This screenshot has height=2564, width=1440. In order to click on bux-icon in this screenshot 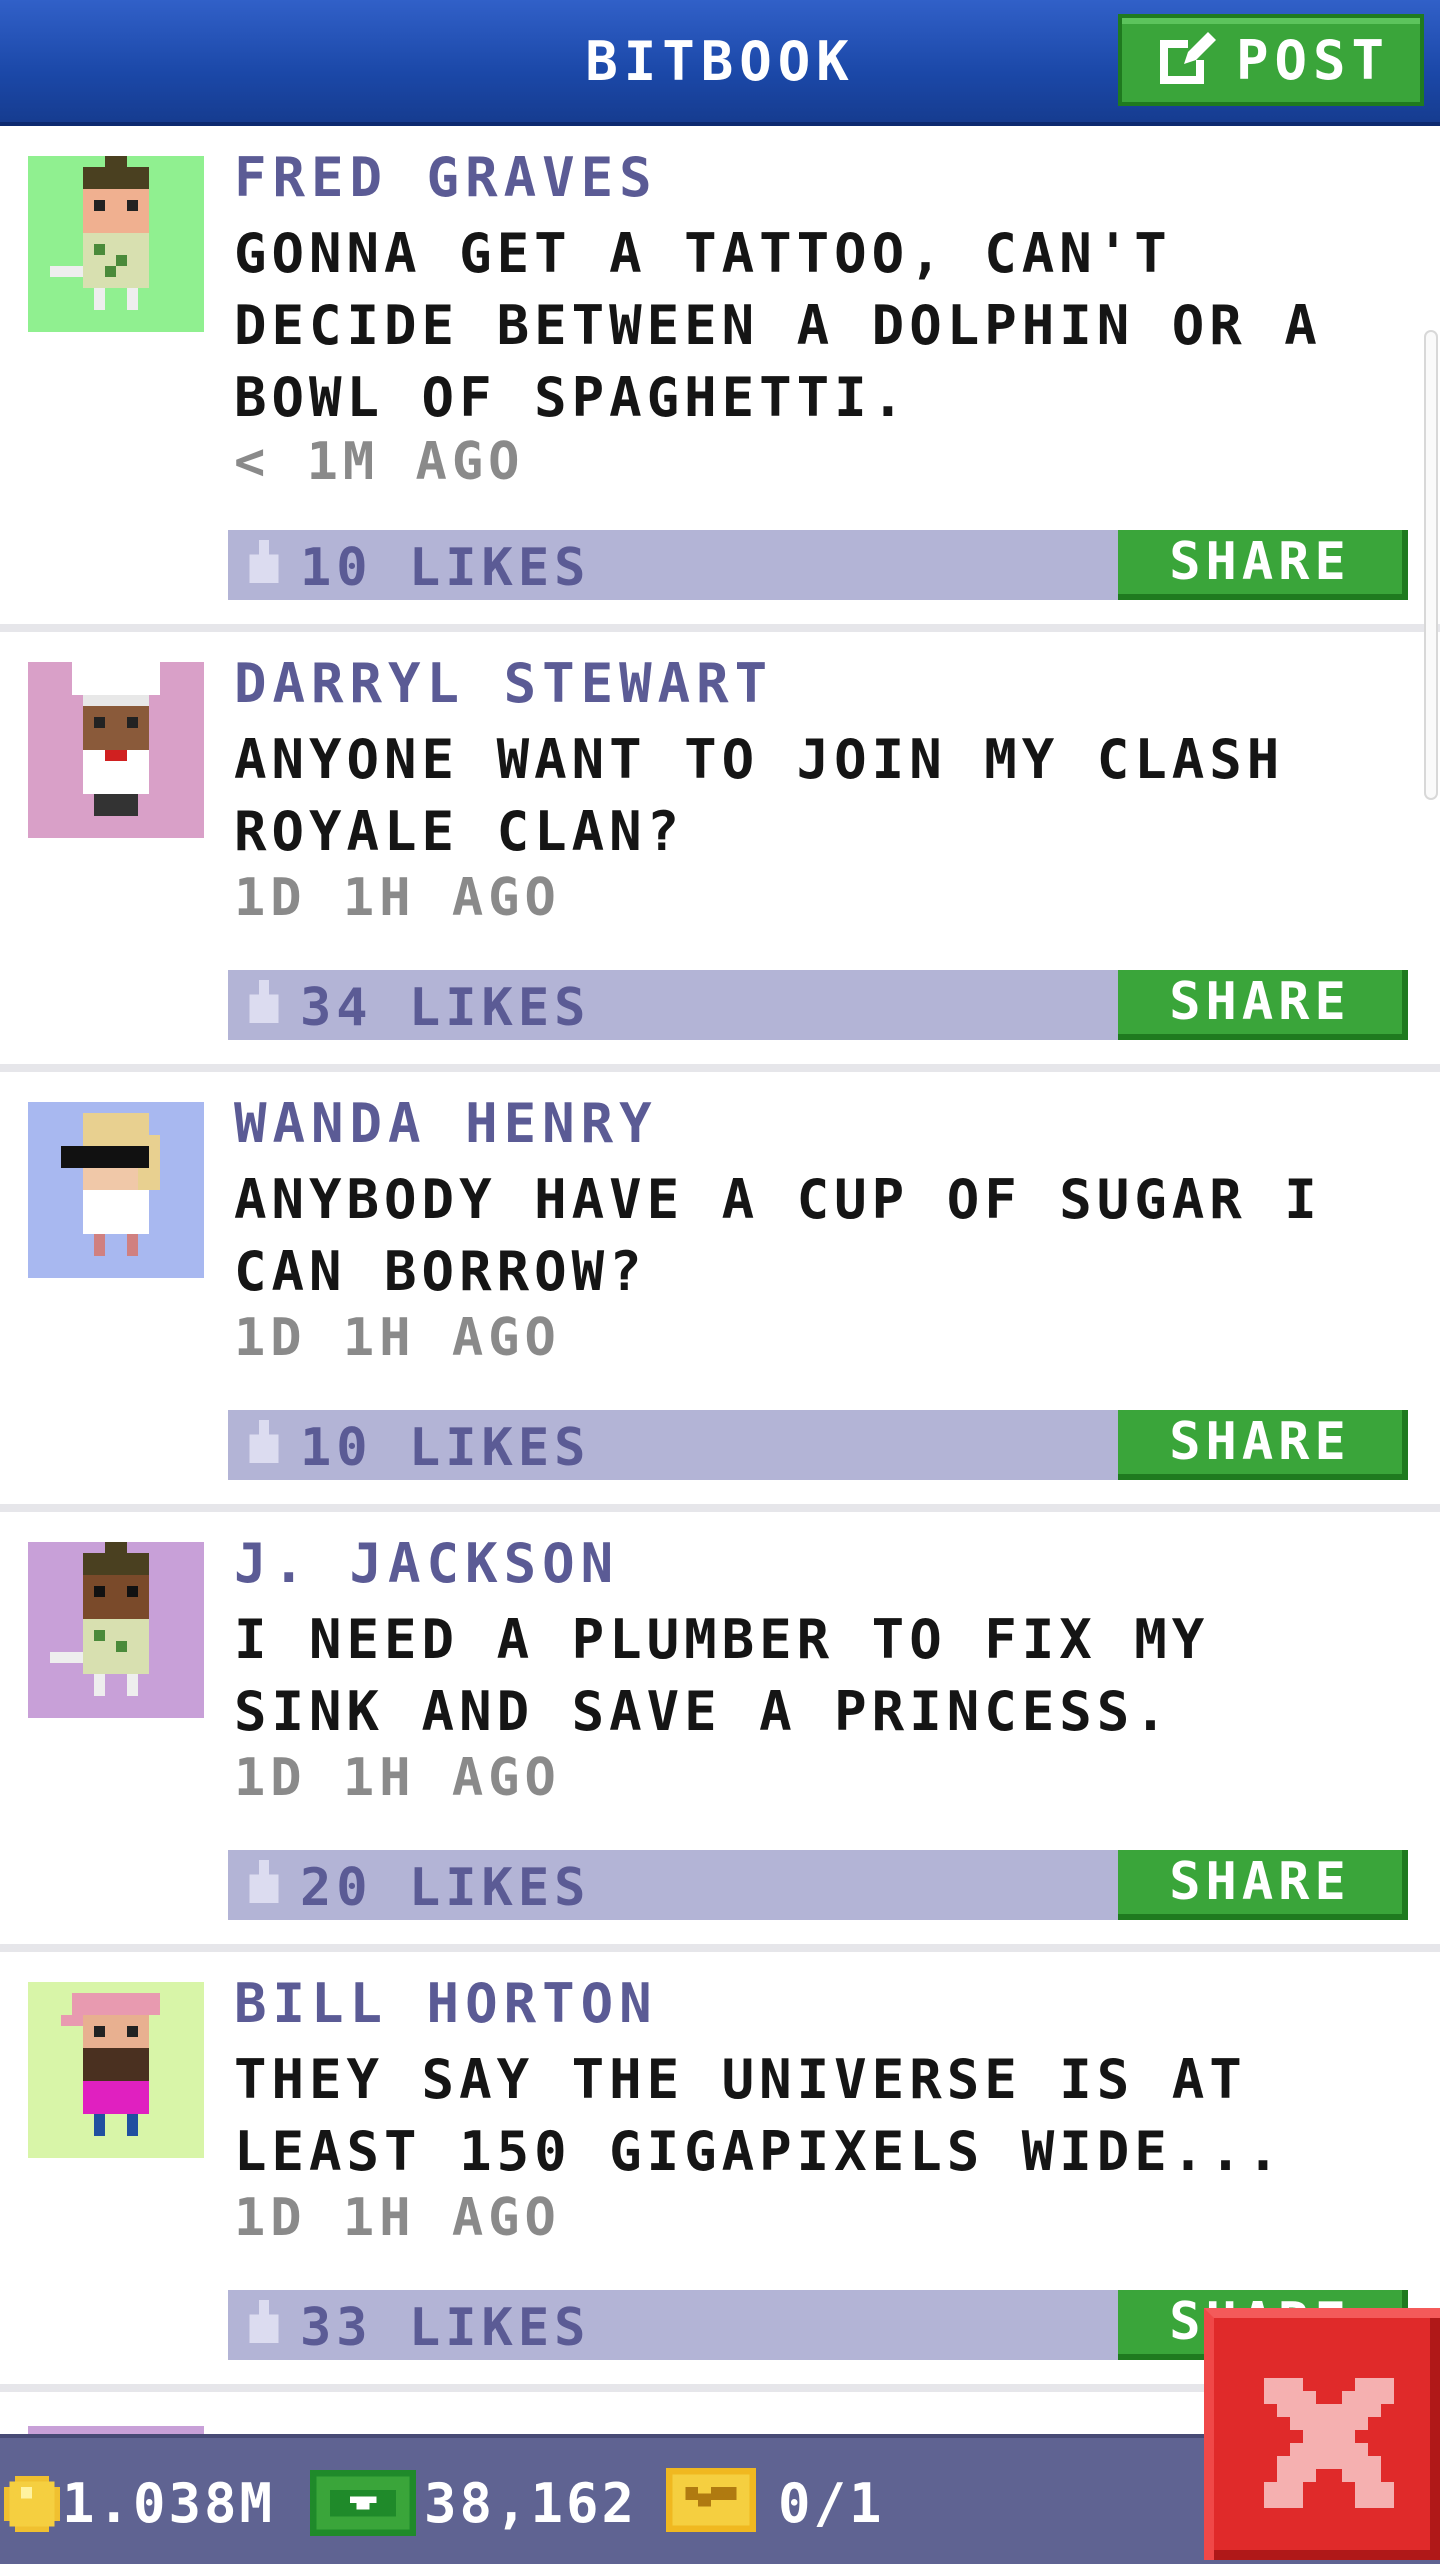, I will do `click(363, 2503)`.